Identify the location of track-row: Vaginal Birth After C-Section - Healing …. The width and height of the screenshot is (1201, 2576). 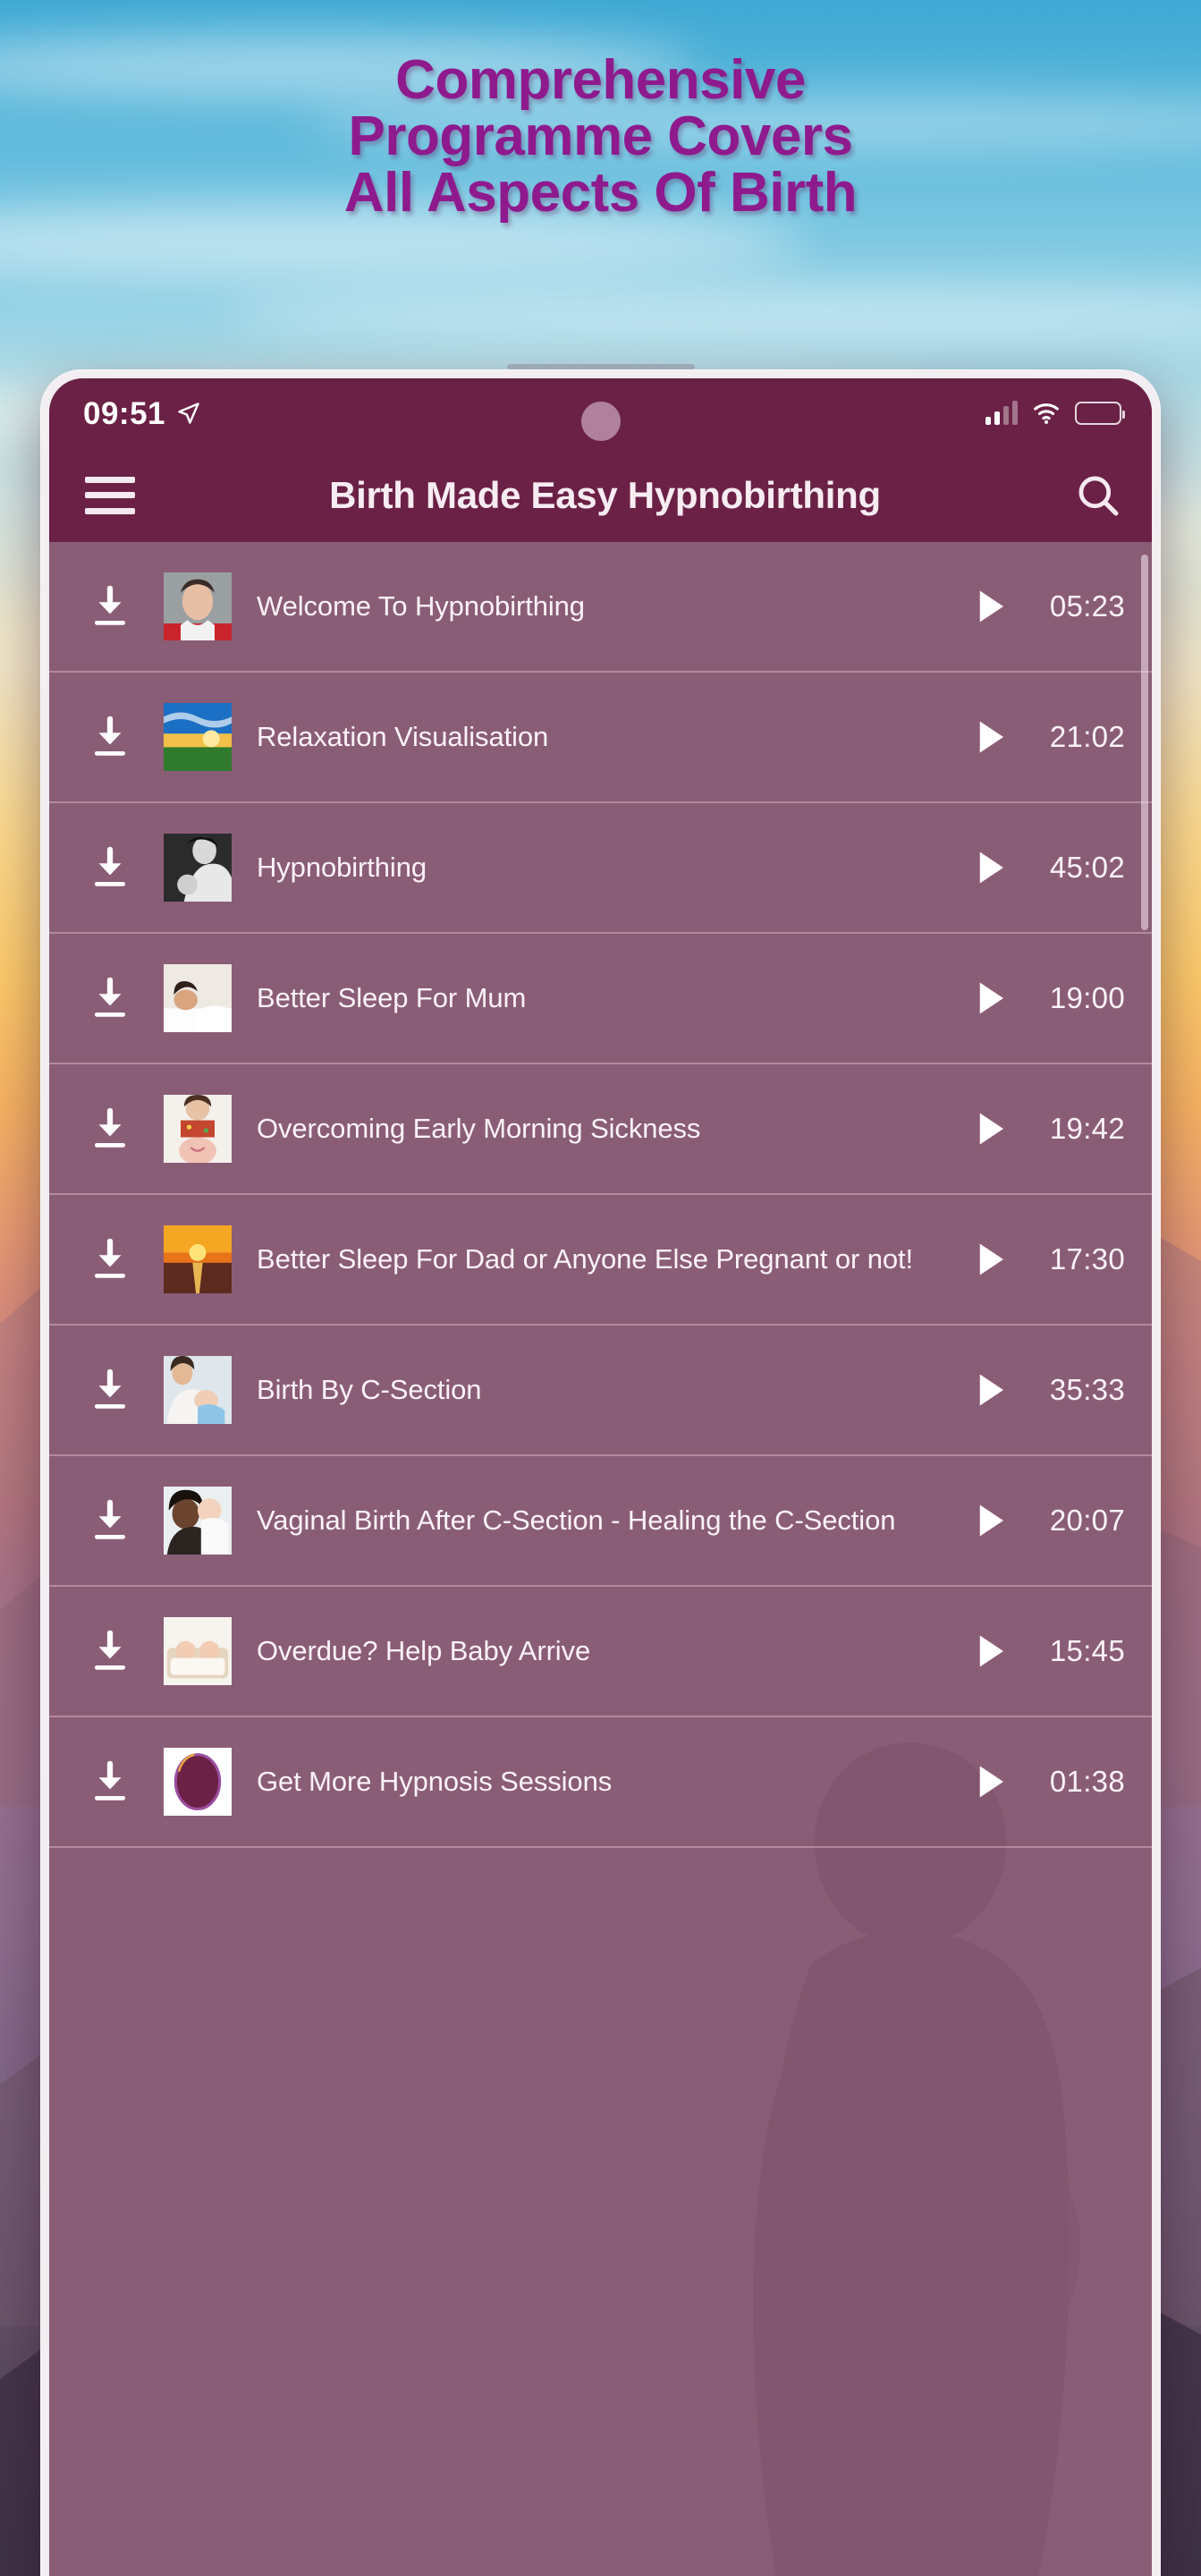
(600, 1521).